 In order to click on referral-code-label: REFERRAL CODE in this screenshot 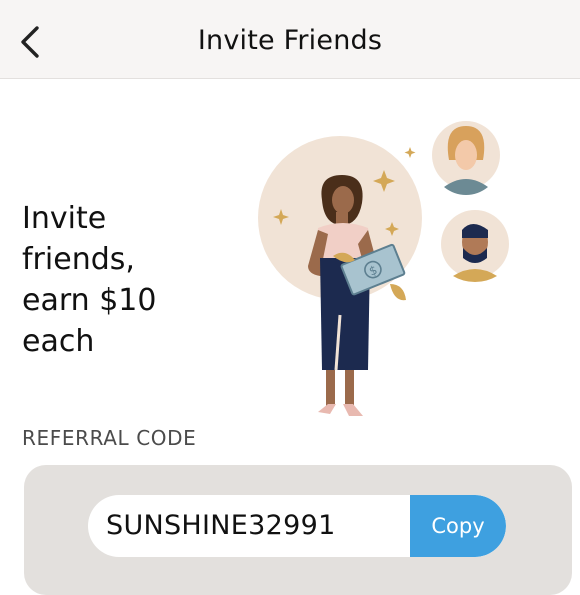, I will do `click(109, 438)`.